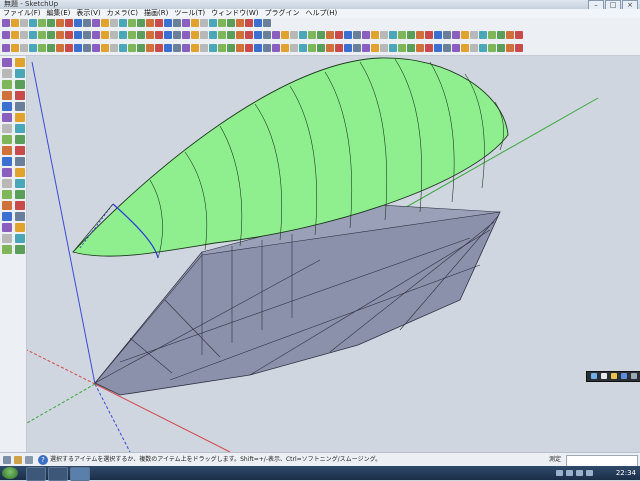  I want to click on floating-toolbar, so click(613, 376).